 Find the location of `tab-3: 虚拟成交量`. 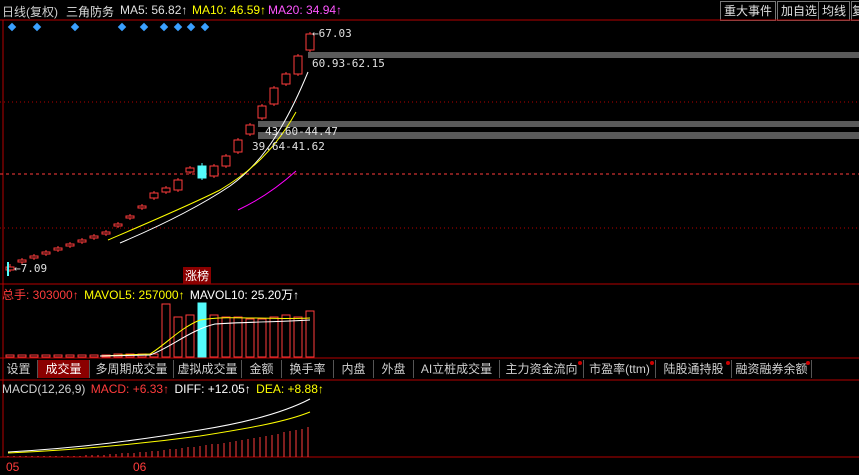

tab-3: 虚拟成交量 is located at coordinates (208, 369).